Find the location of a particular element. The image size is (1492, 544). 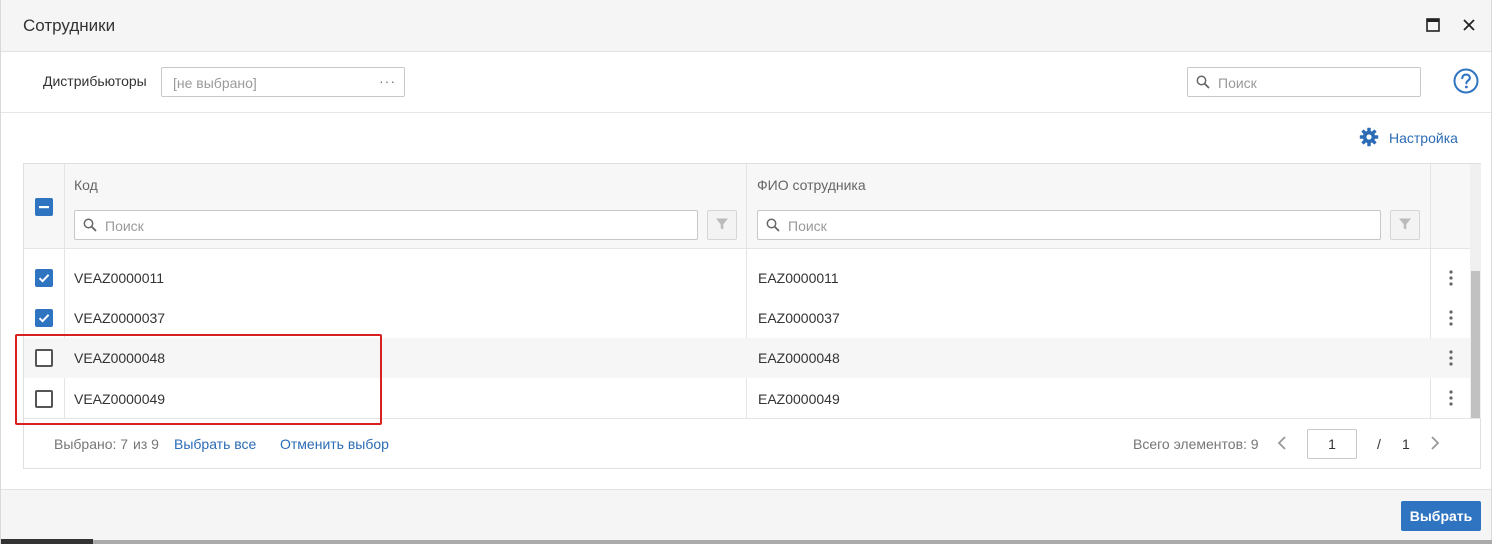

dialog-titlebar: Сотрудники is located at coordinates (746, 26).